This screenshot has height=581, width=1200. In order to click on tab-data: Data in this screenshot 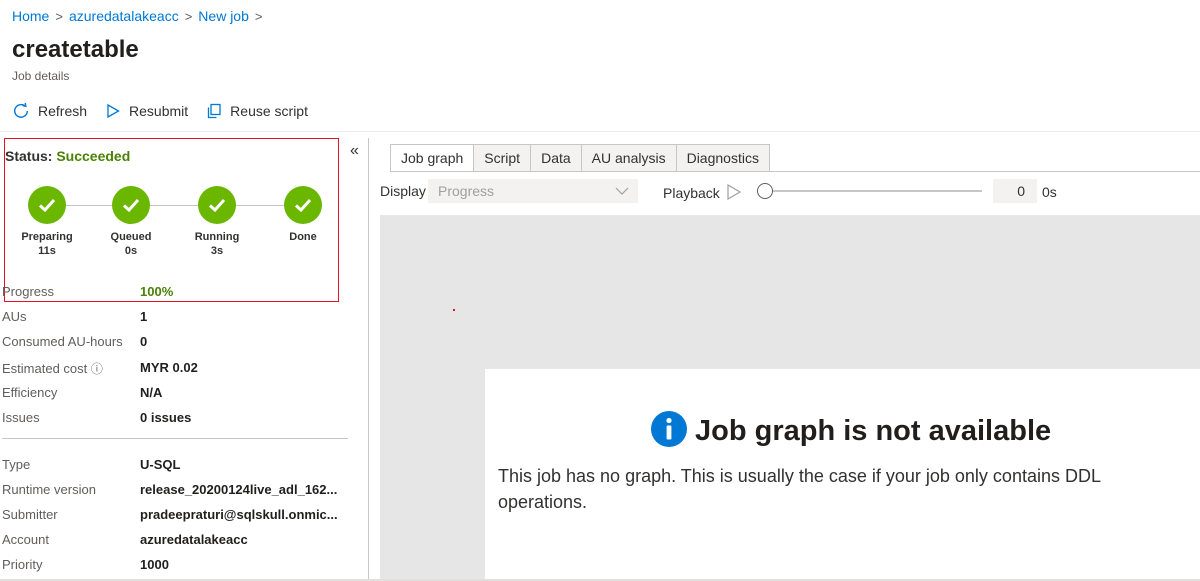, I will do `click(556, 158)`.